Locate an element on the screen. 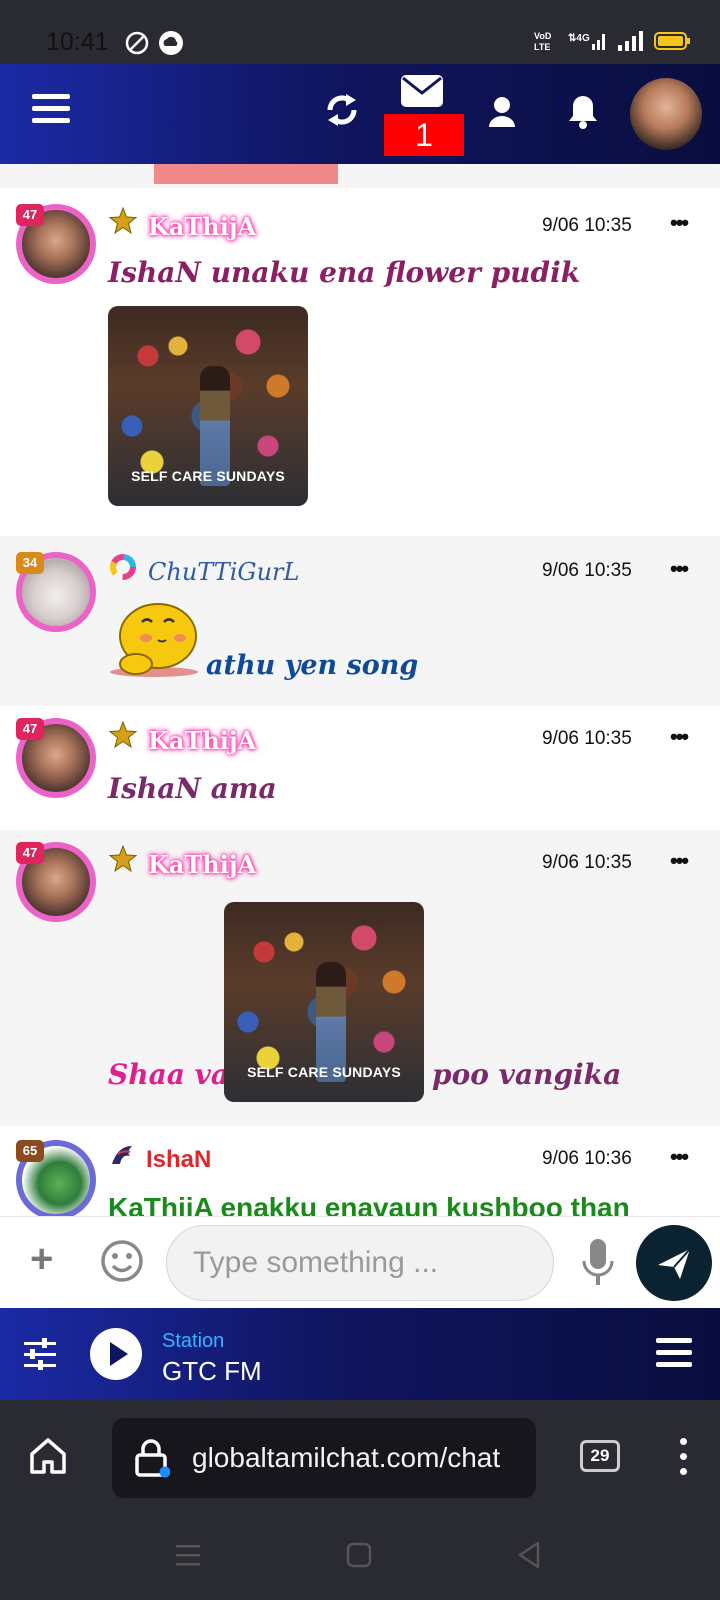  play-button is located at coordinates (116, 1354).